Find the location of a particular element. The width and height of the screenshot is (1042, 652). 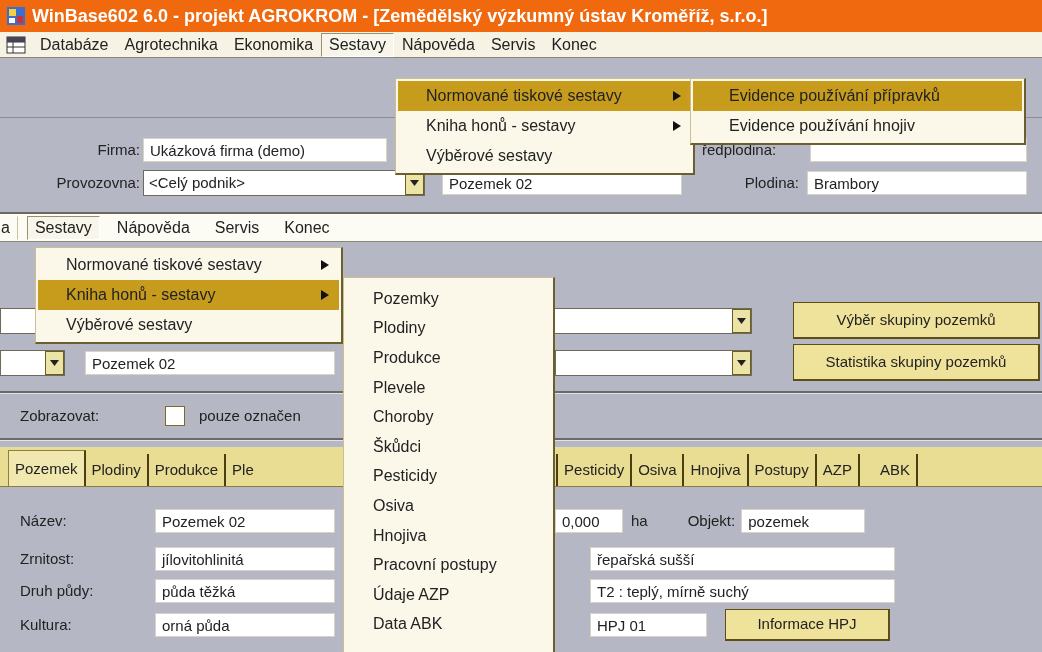

menu-item: Agrotechnika is located at coordinates (171, 44).